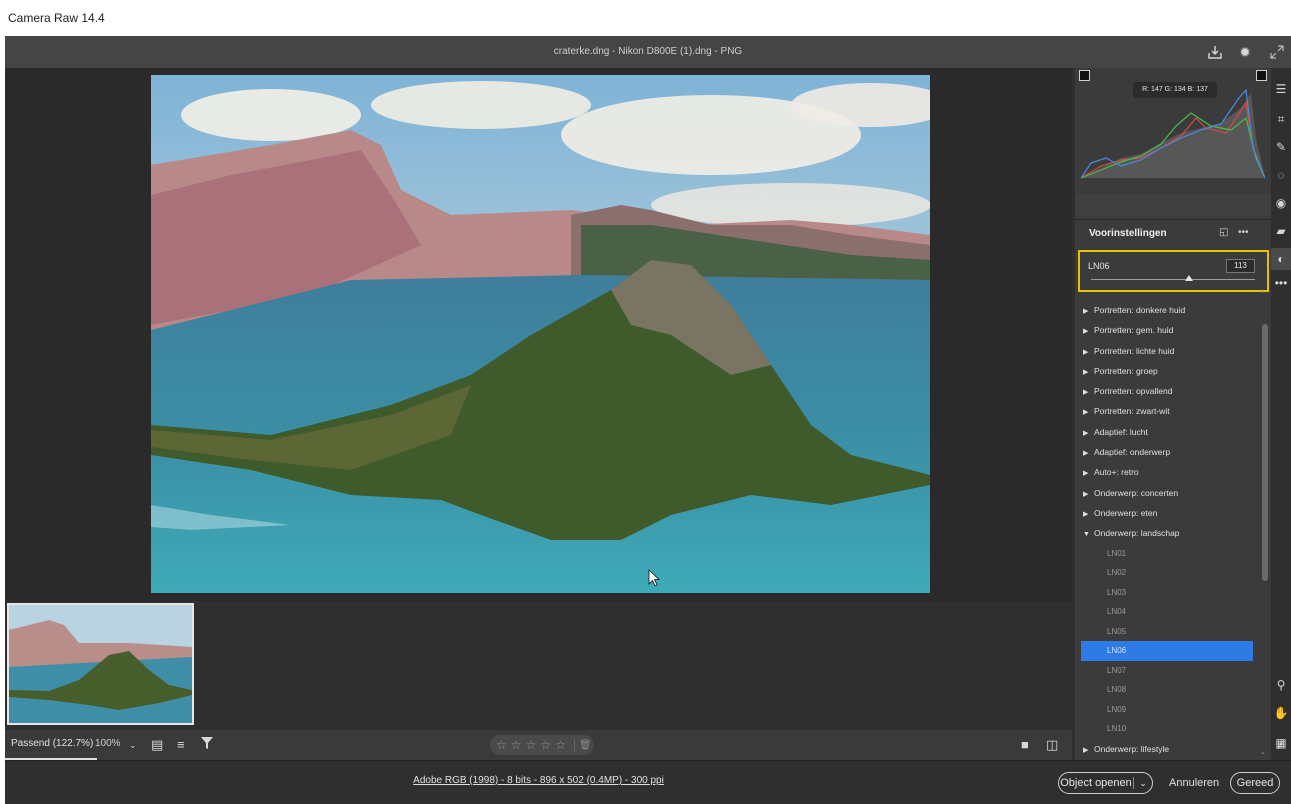 This screenshot has height=804, width=1291. I want to click on more-options-icon: •••, so click(1243, 232).